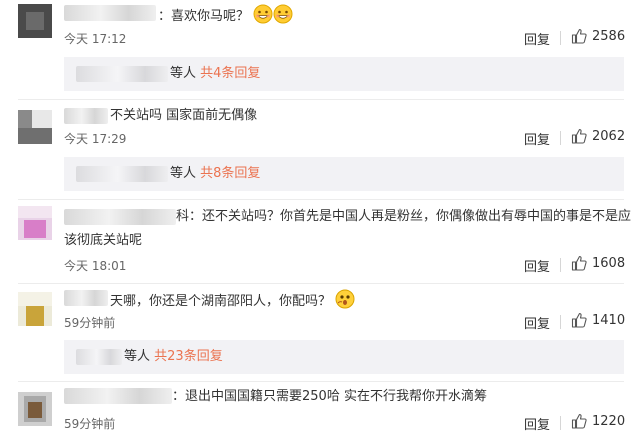  What do you see at coordinates (230, 73) in the screenshot?
I see `replies-count-link: 共4条回复` at bounding box center [230, 73].